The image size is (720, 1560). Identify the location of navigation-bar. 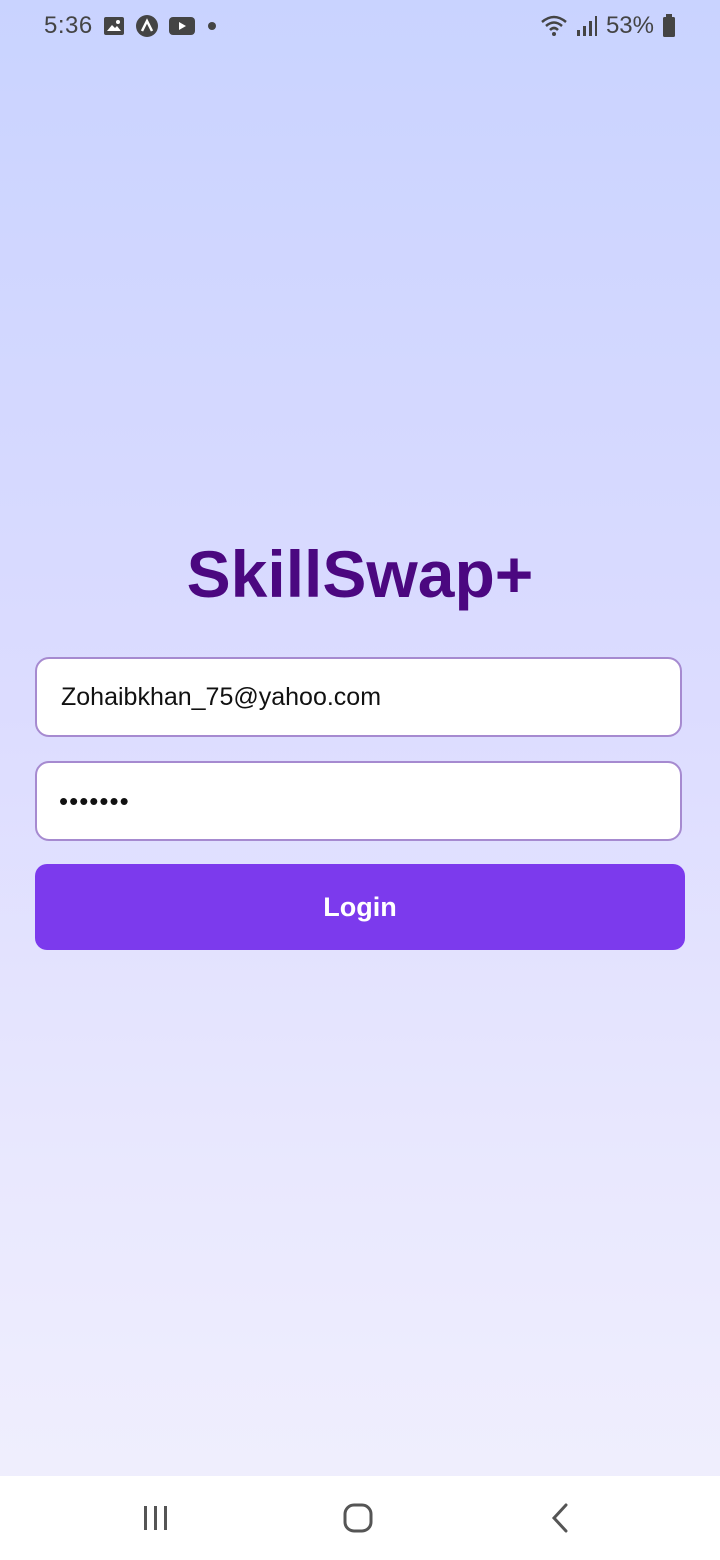
(360, 1518).